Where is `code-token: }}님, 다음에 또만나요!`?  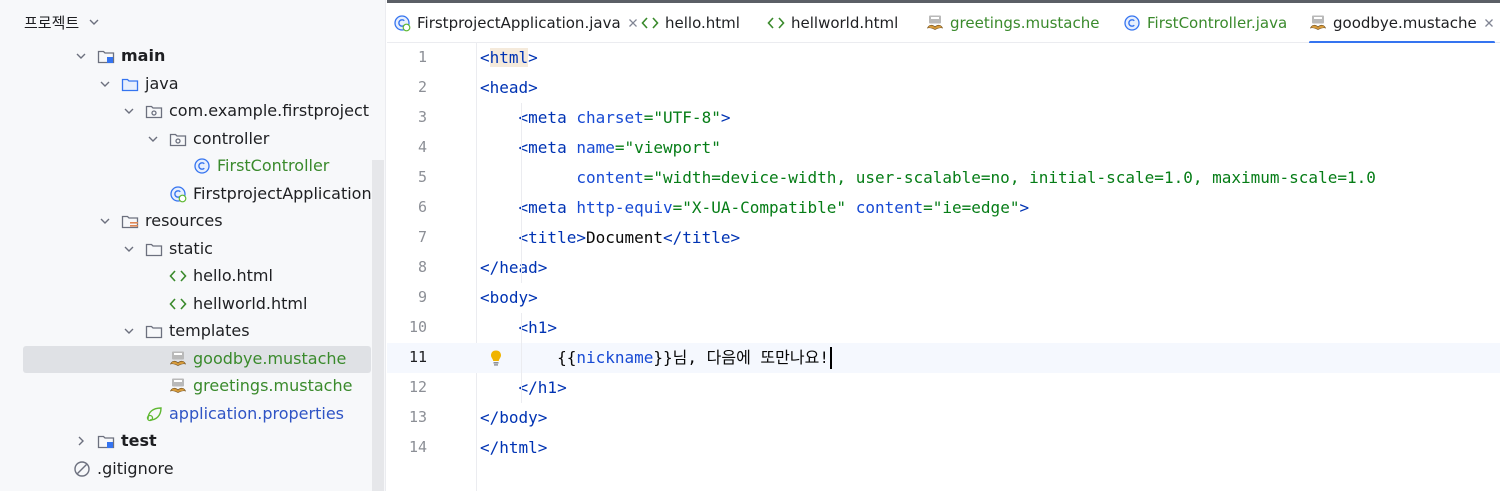 code-token: }}님, 다음에 또만나요! is located at coordinates (741, 357).